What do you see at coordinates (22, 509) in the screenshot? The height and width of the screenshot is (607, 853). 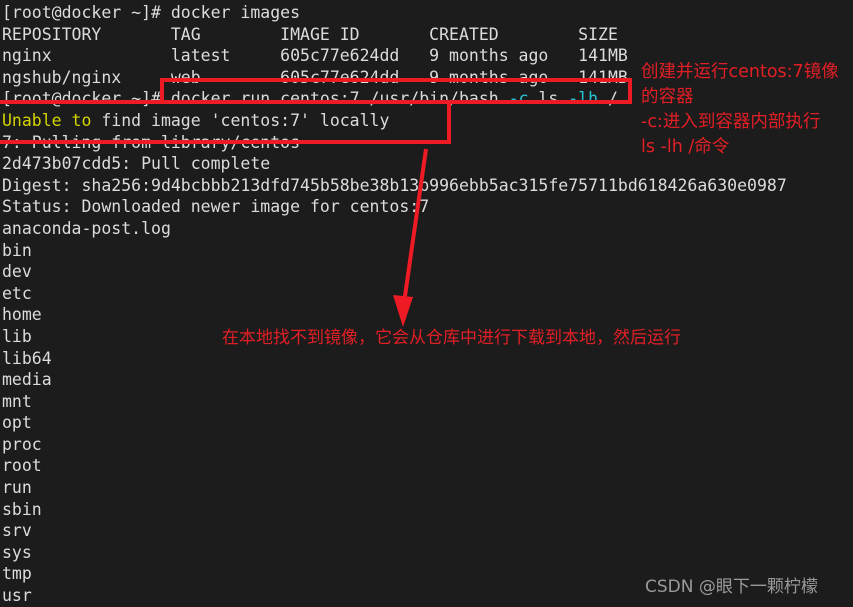 I see `terminal-text: sbin` at bounding box center [22, 509].